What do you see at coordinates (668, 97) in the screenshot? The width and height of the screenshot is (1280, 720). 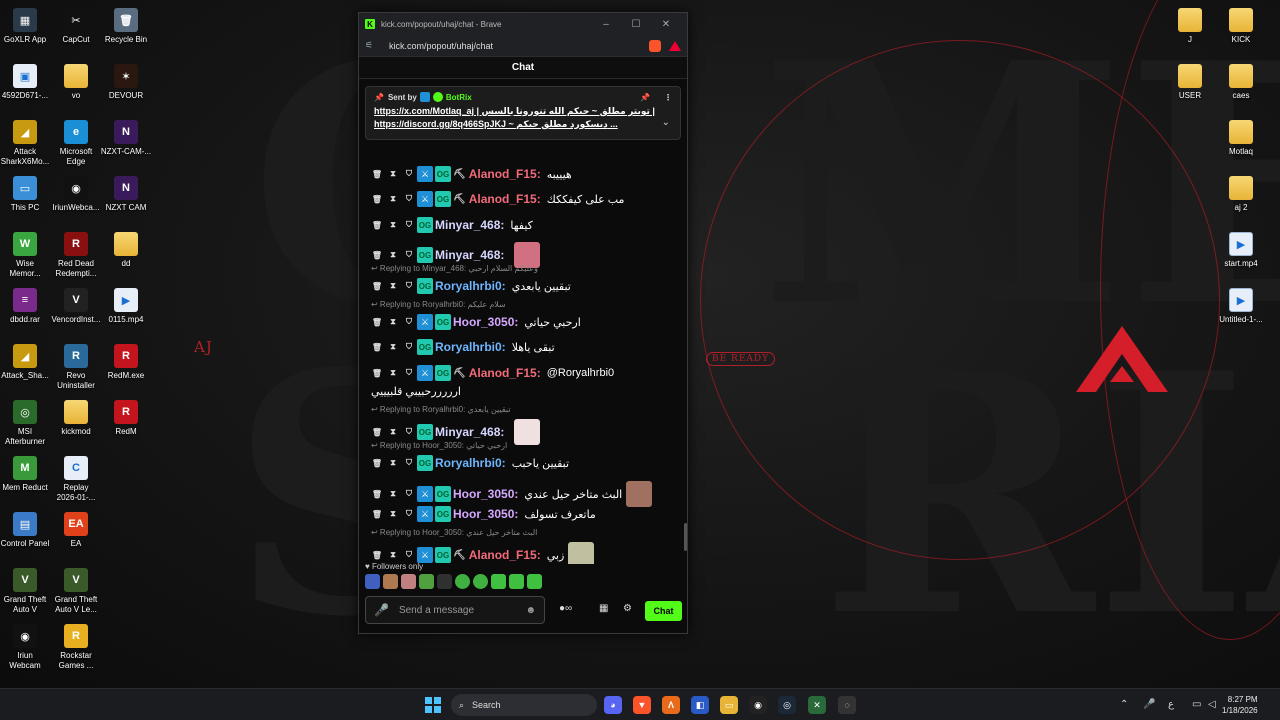 I see `more-options-icon: ⋮` at bounding box center [668, 97].